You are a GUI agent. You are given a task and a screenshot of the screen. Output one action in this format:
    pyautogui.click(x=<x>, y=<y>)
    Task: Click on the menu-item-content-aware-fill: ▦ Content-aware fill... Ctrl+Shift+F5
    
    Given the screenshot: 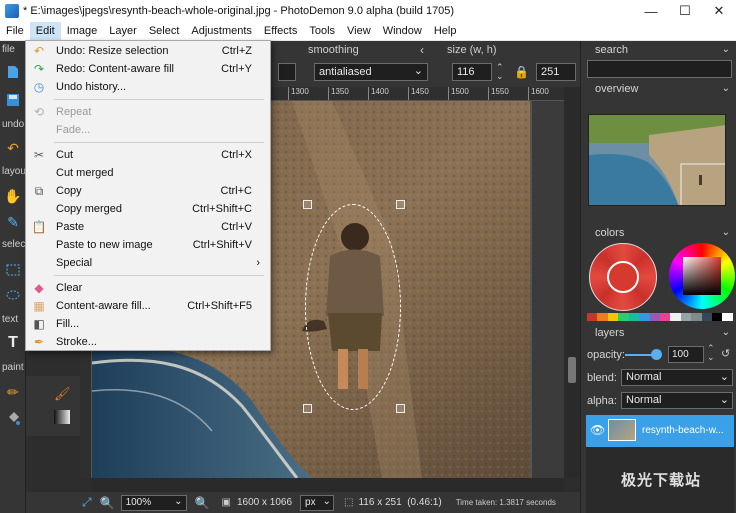 What is the action you would take?
    pyautogui.click(x=148, y=306)
    